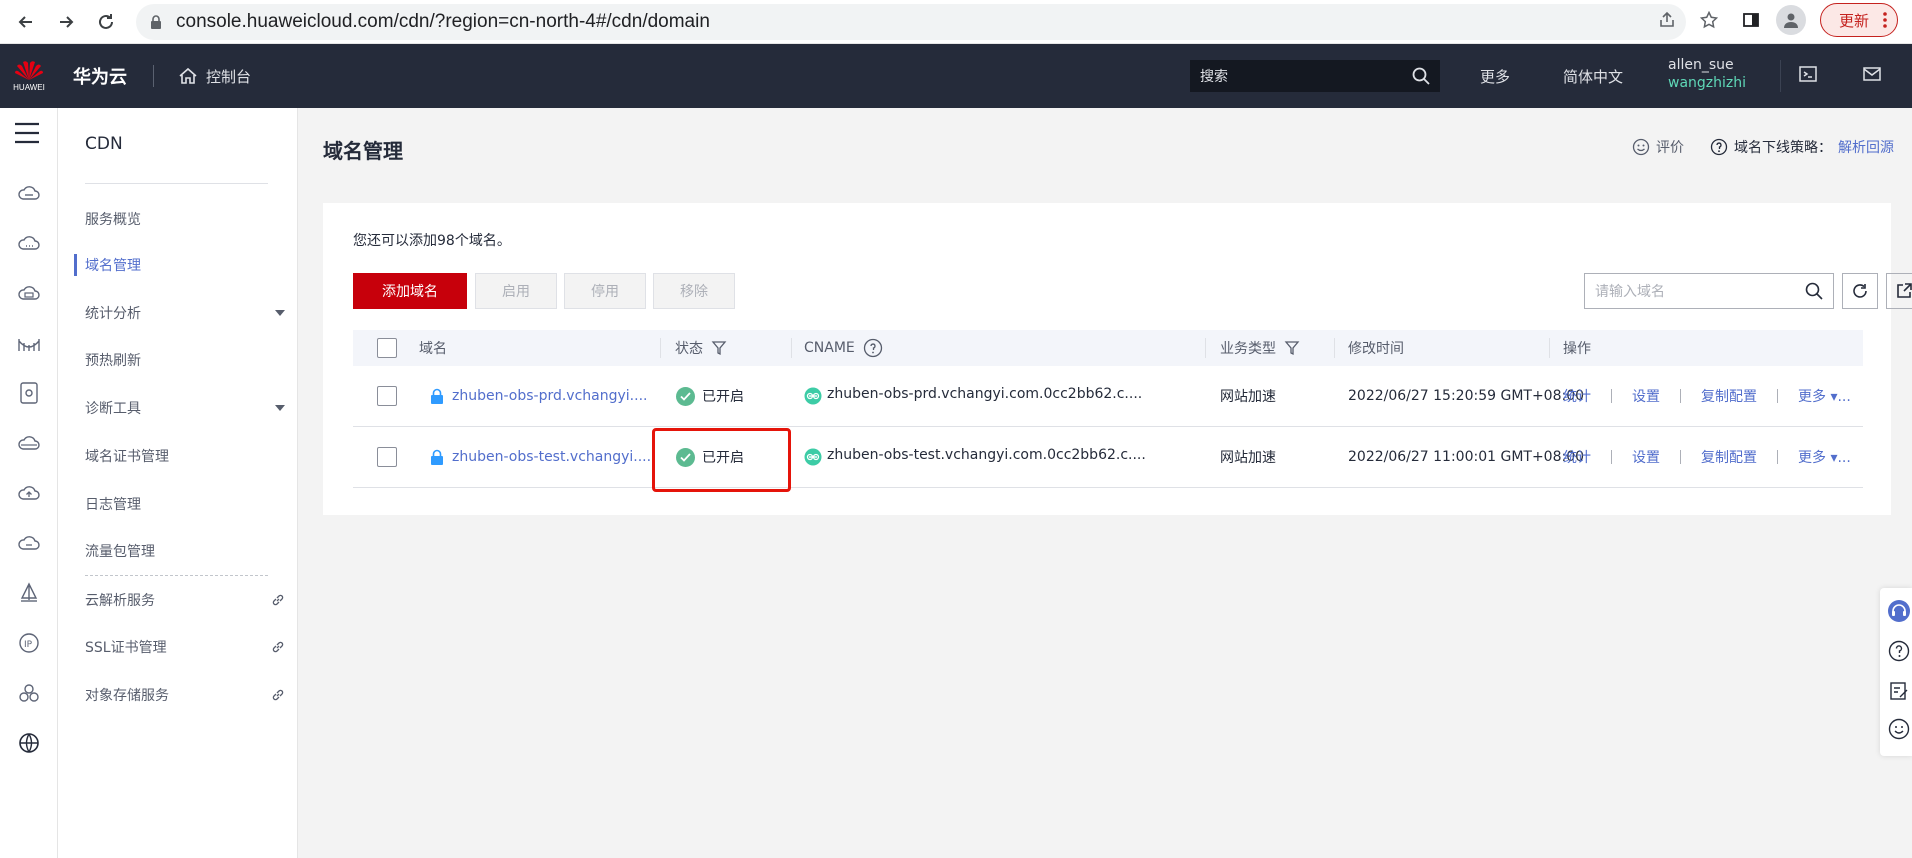  I want to click on cloud-sync-icon, so click(29, 543).